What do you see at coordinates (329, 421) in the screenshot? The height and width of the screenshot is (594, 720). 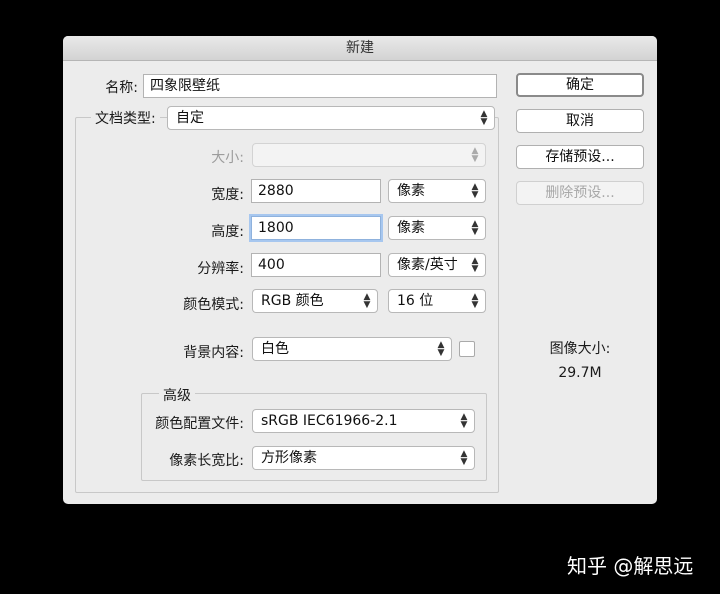 I see `color-profile-value: sRGB IEC61966-2.1` at bounding box center [329, 421].